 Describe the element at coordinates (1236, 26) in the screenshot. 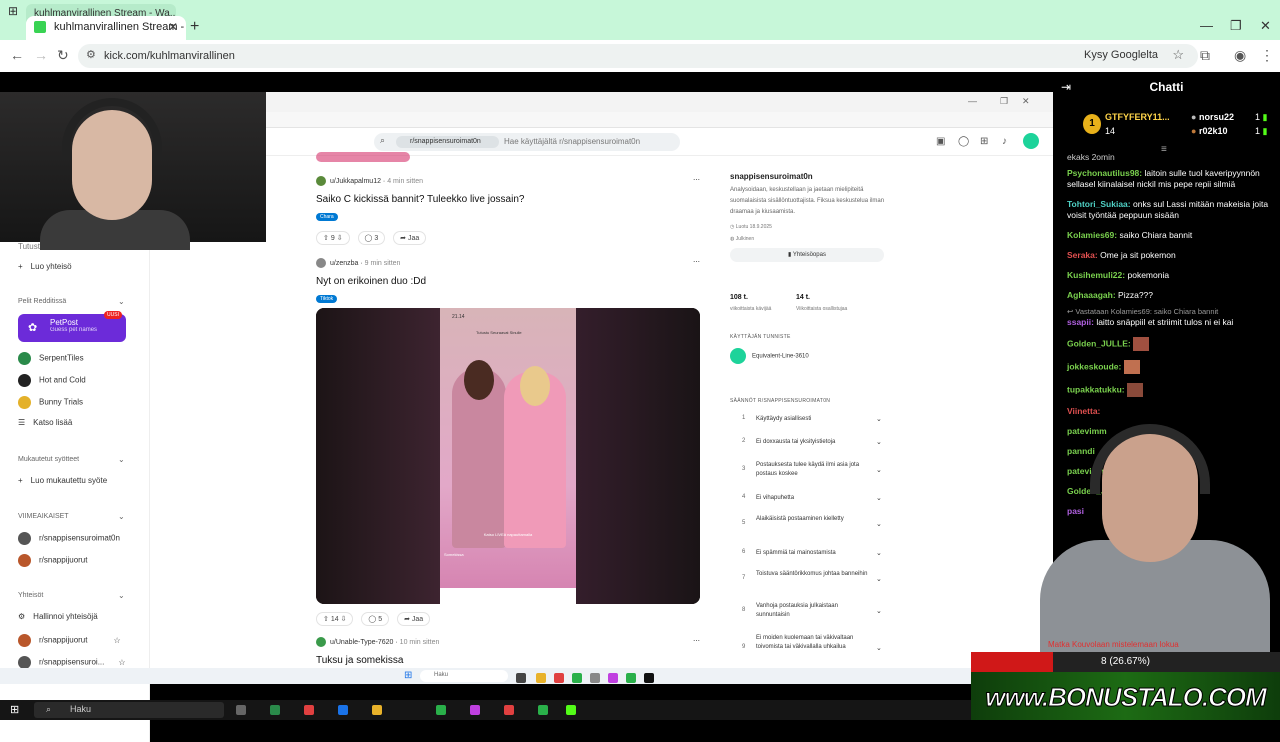

I see `restore-icon: ❐` at that location.